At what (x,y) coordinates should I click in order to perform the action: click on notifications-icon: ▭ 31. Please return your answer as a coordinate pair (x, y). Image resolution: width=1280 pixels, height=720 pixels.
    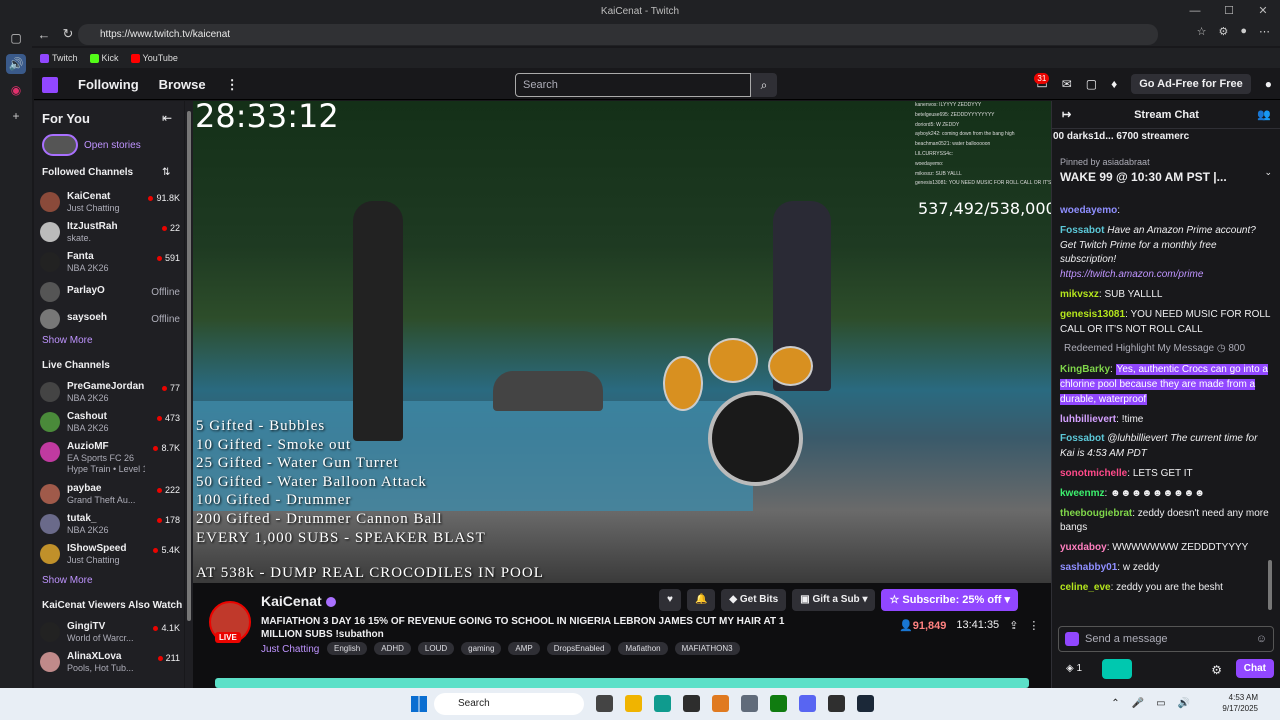
    Looking at the image, I should click on (1042, 82).